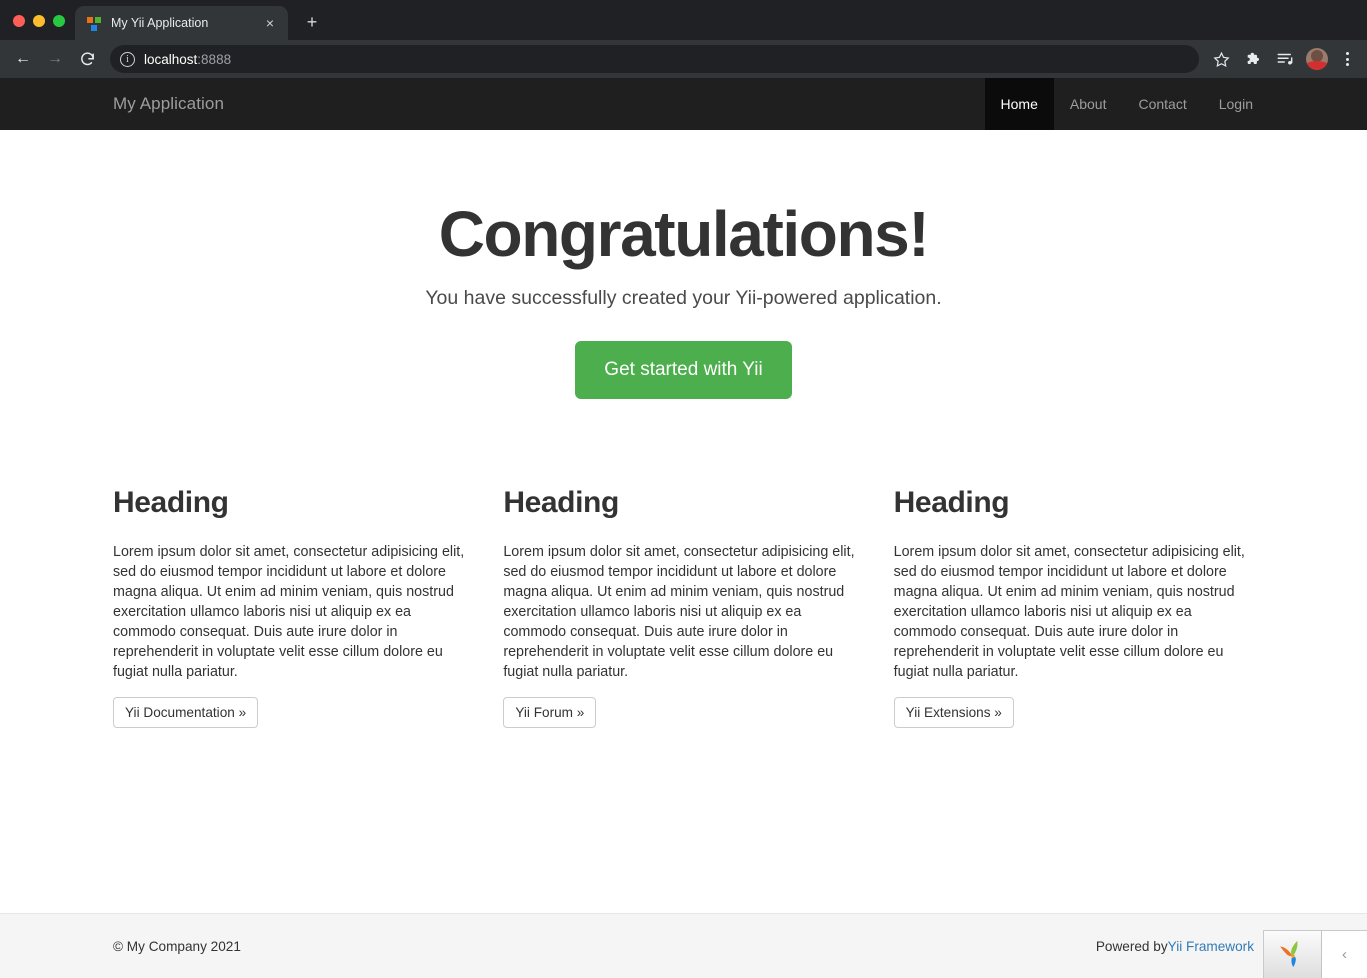 The height and width of the screenshot is (978, 1367). I want to click on close-window-button, so click(19, 21).